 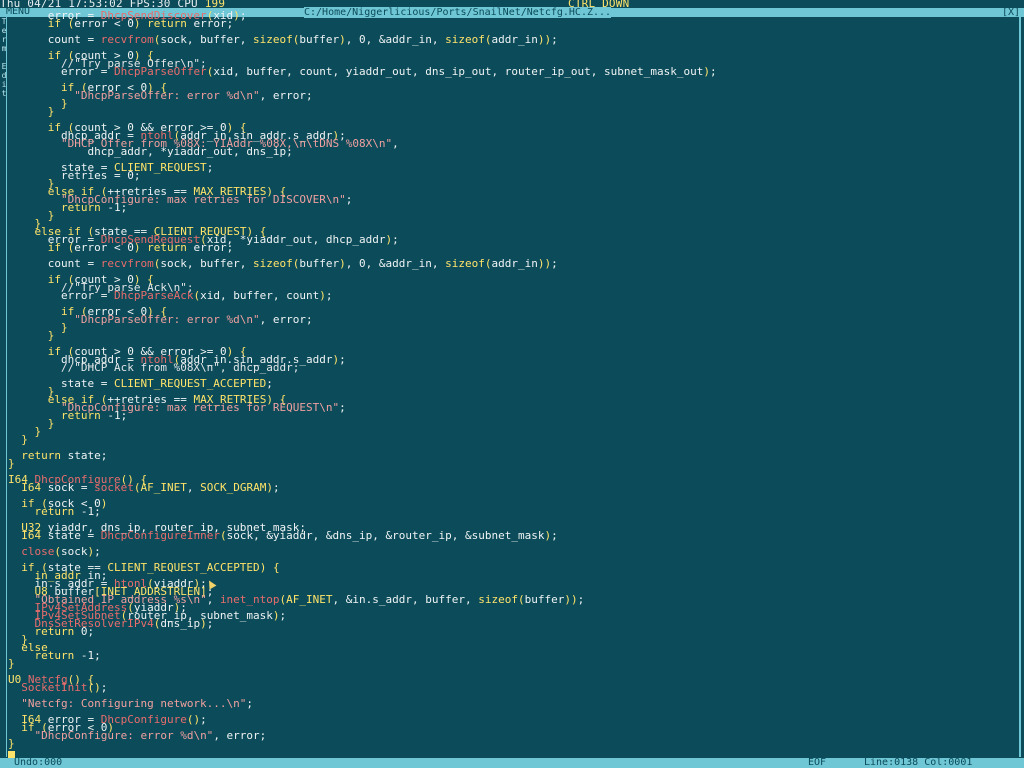 What do you see at coordinates (6, 387) in the screenshot?
I see `left-border` at bounding box center [6, 387].